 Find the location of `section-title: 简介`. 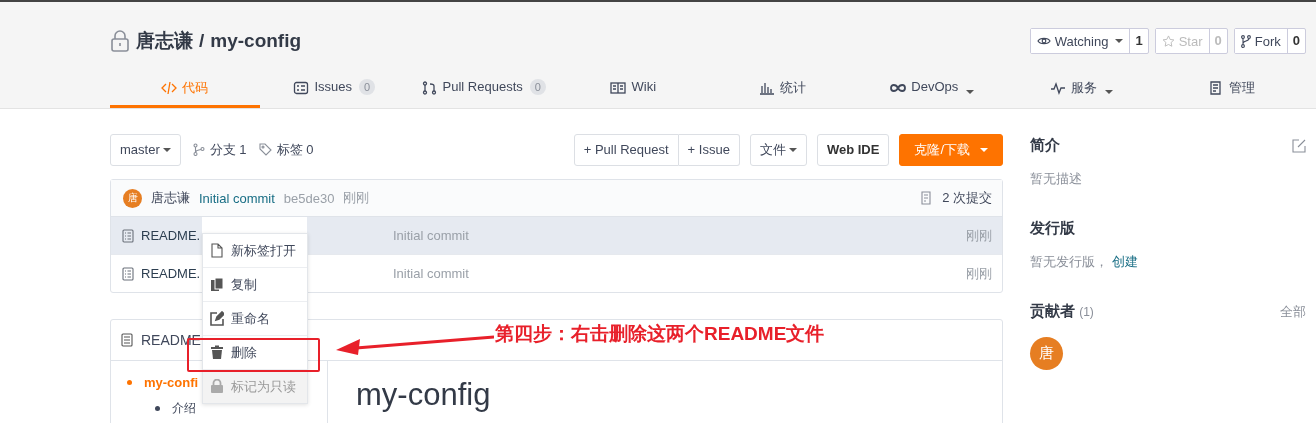

section-title: 简介 is located at coordinates (1045, 145).